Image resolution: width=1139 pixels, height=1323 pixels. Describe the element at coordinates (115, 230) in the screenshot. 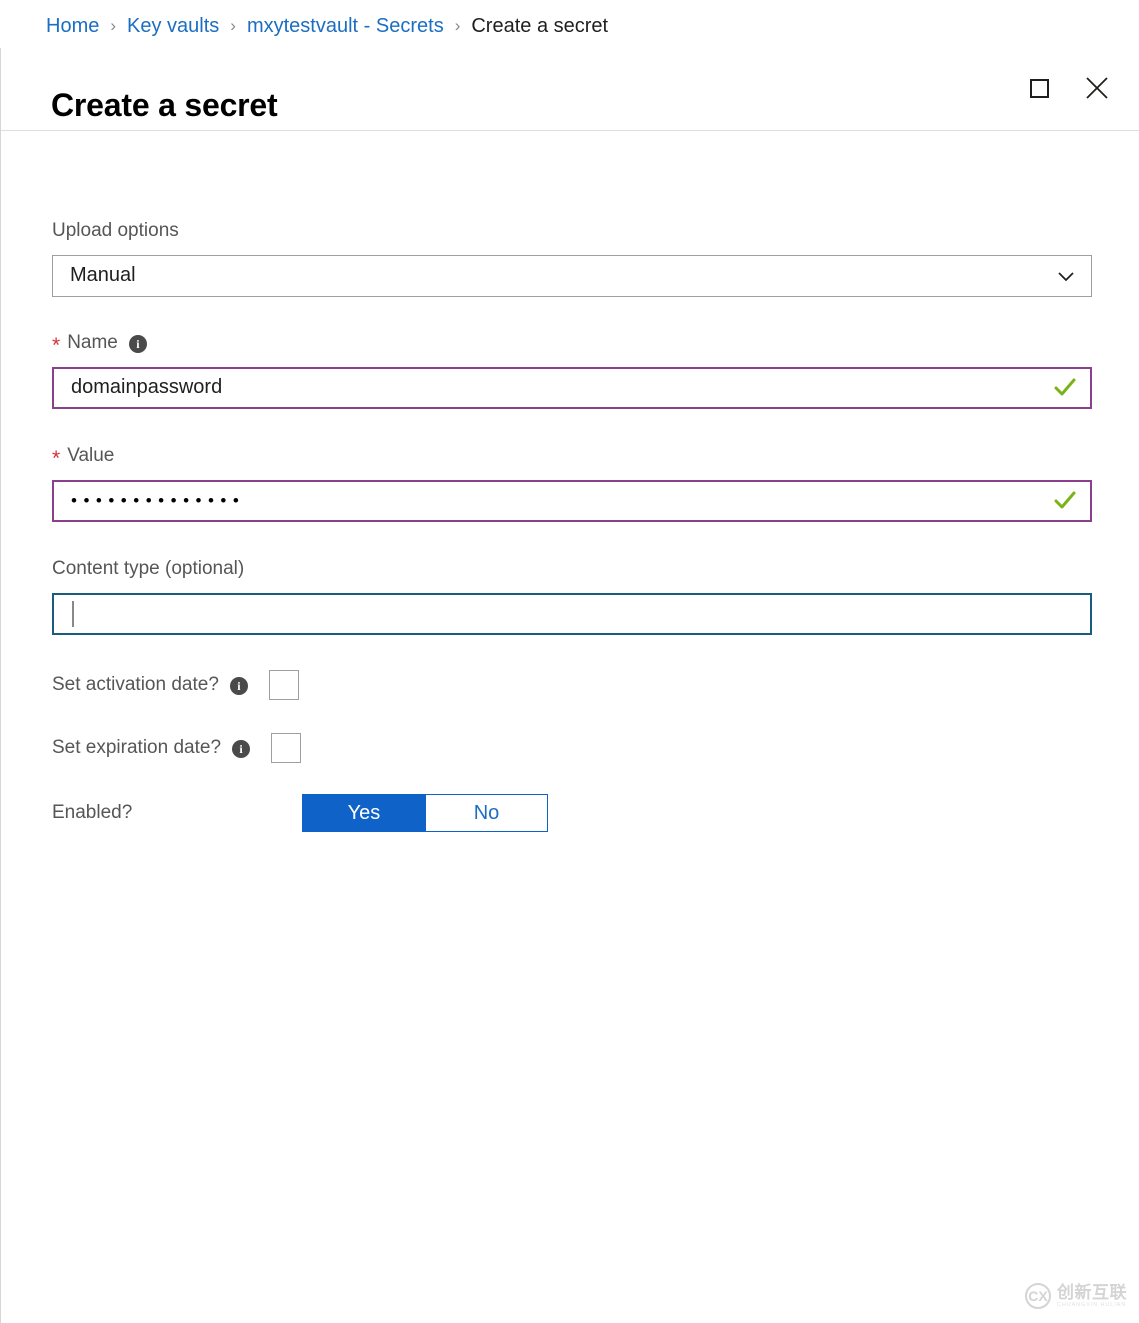

I see `upload-options-label-text: Upload options` at that location.